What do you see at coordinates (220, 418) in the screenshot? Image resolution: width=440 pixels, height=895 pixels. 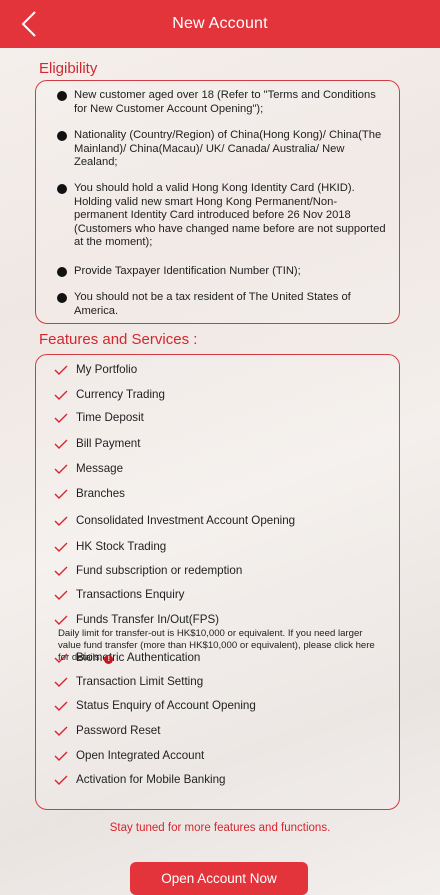 I see `feature-item: Time Deposit` at bounding box center [220, 418].